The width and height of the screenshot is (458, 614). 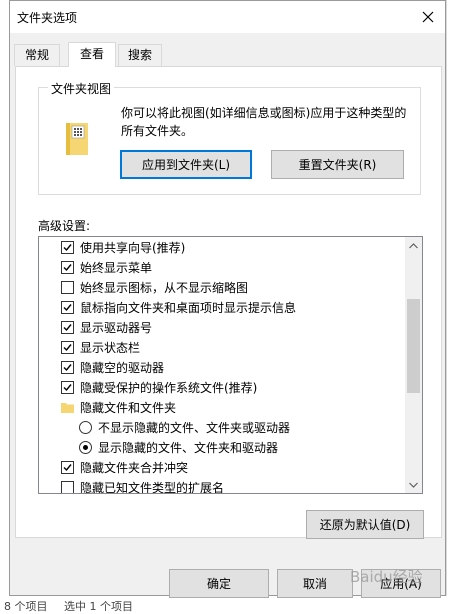 What do you see at coordinates (134, 467) in the screenshot?
I see `setting-label: 隐藏文件夹合并冲突` at bounding box center [134, 467].